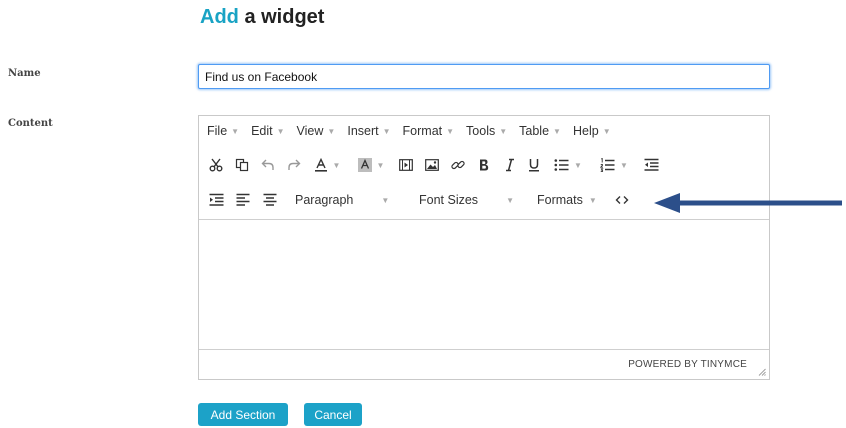 Image resolution: width=846 pixels, height=428 pixels. I want to click on cancel-button: Cancel, so click(333, 414).